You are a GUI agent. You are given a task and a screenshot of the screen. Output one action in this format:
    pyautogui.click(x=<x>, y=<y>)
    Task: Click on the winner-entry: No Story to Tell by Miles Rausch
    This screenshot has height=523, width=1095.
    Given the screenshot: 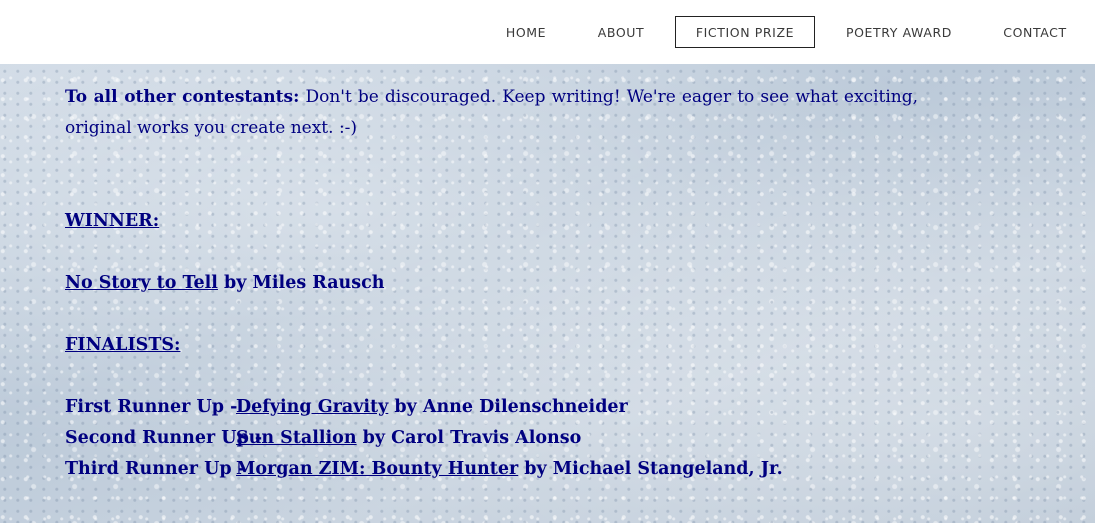 What is the action you would take?
    pyautogui.click(x=225, y=283)
    